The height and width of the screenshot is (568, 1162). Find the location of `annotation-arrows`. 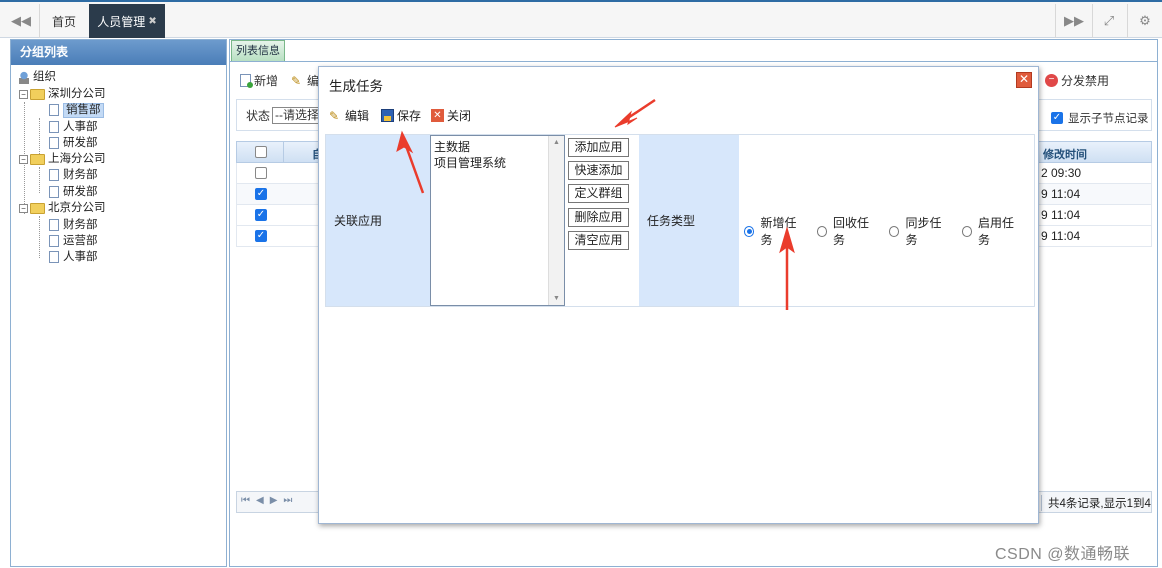

annotation-arrows is located at coordinates (595, 204).